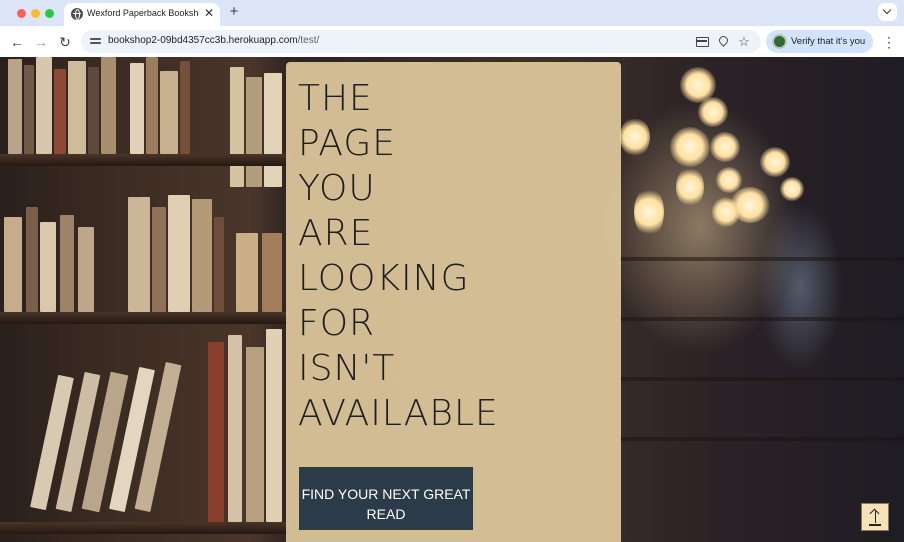 This screenshot has width=904, height=542. What do you see at coordinates (828, 41) in the screenshot?
I see `verify-label: Verify that it's you` at bounding box center [828, 41].